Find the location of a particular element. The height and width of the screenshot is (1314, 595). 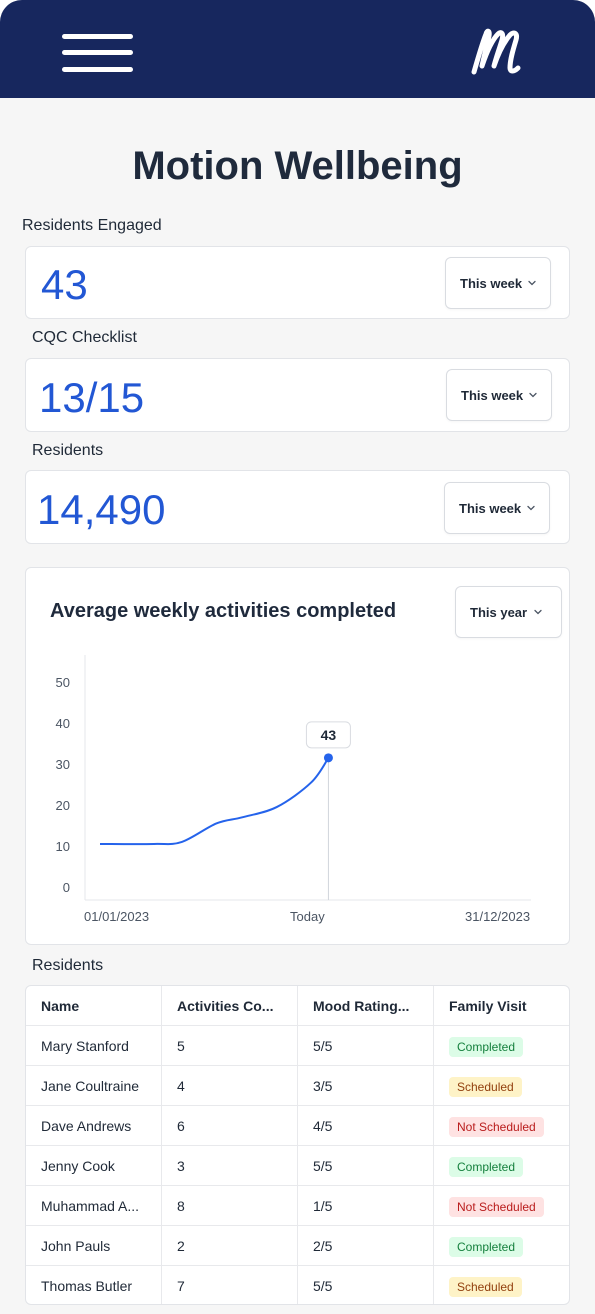

metric-value: 43 is located at coordinates (64, 284).